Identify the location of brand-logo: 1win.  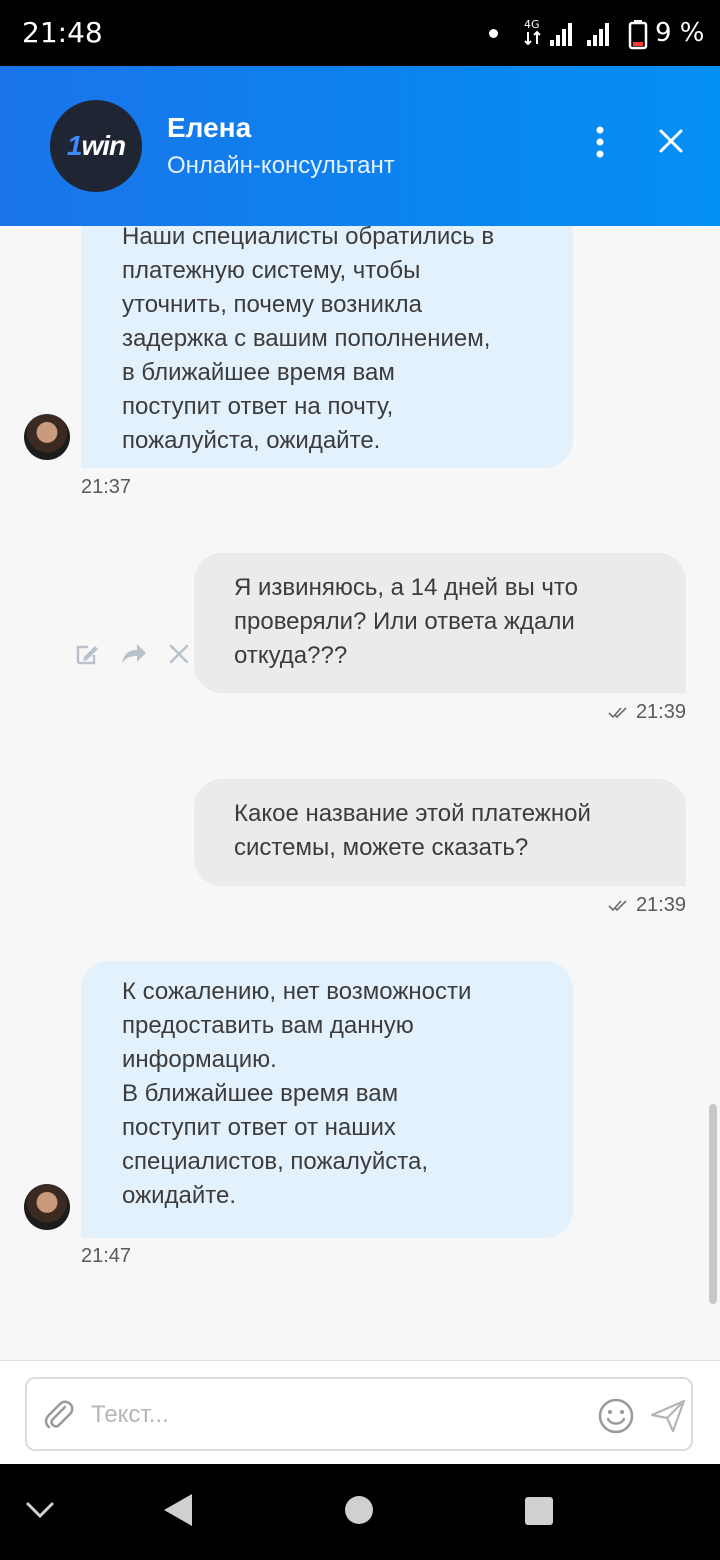
(96, 146).